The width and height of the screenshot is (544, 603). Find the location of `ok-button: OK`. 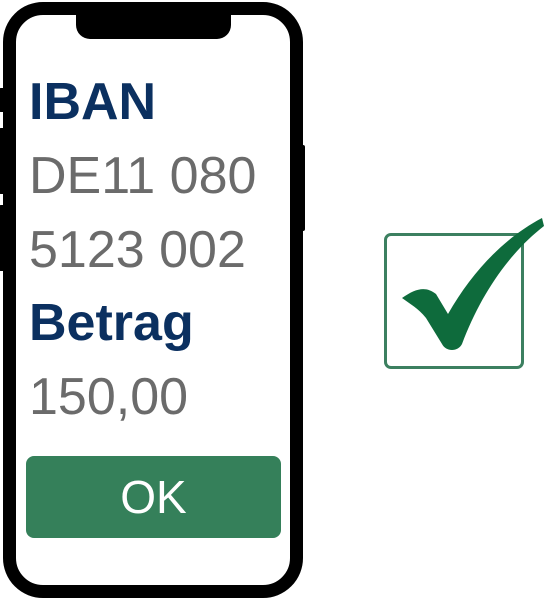

ok-button: OK is located at coordinates (153, 497).